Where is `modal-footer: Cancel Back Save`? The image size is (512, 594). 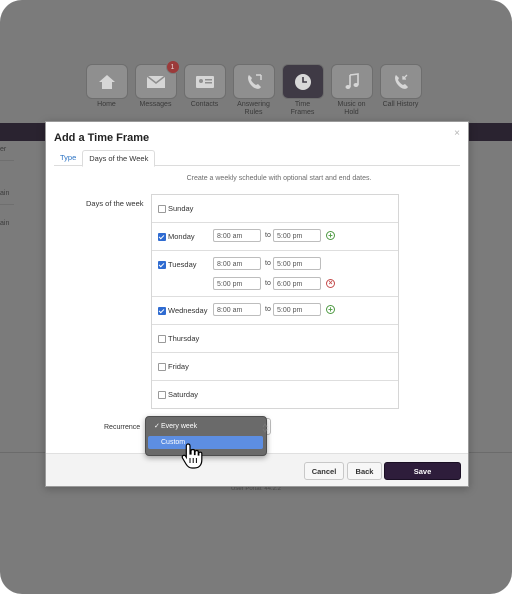 modal-footer: Cancel Back Save is located at coordinates (257, 469).